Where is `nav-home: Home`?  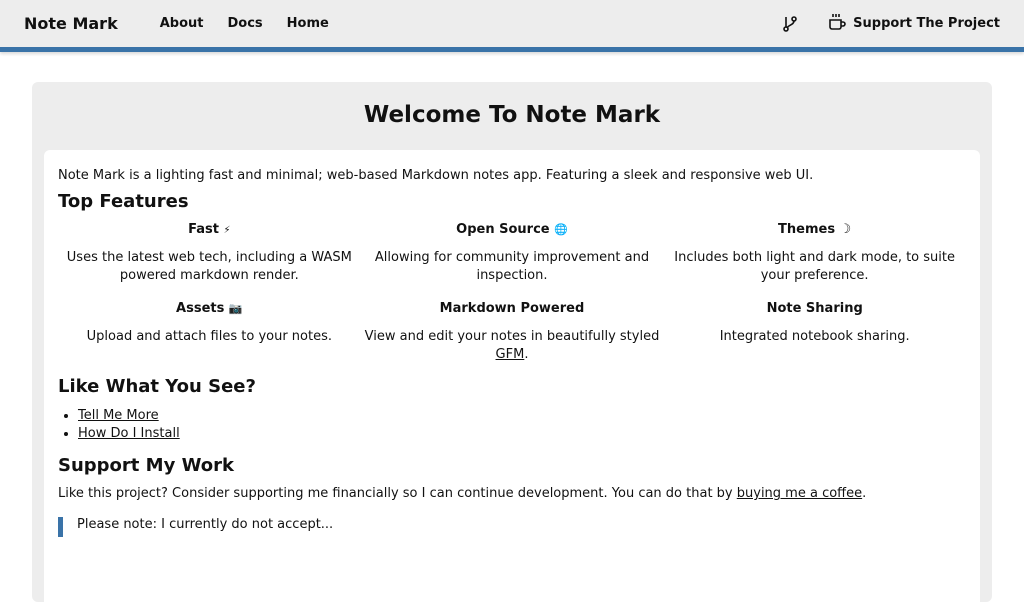
nav-home: Home is located at coordinates (308, 23).